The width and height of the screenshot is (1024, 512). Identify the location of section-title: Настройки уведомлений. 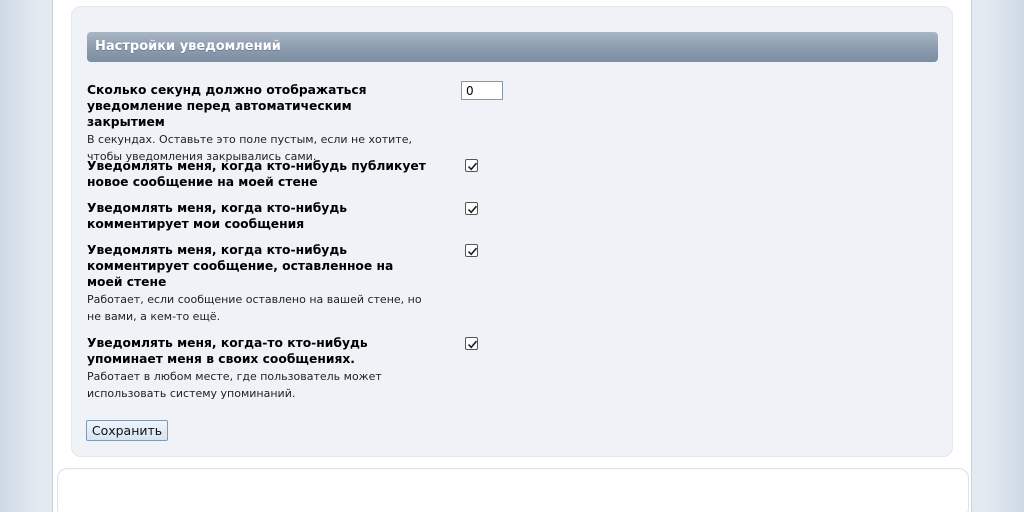
(512, 47).